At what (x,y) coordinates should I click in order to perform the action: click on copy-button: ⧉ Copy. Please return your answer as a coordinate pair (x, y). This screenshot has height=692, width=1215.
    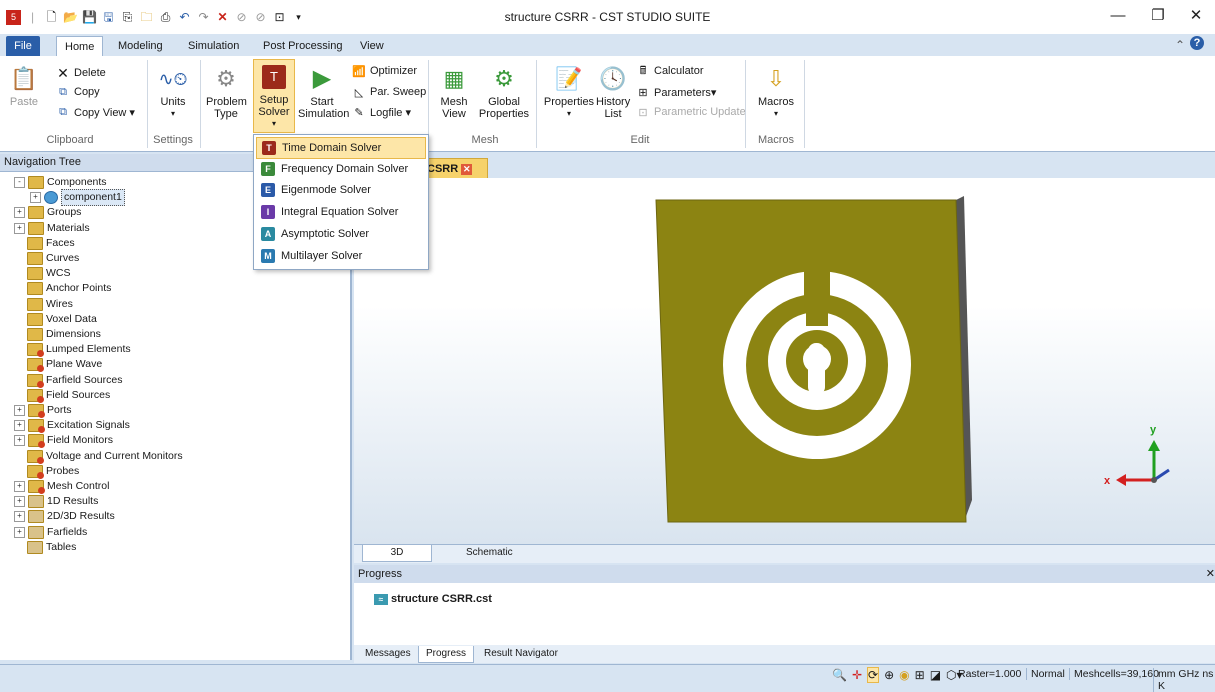
    Looking at the image, I should click on (78, 92).